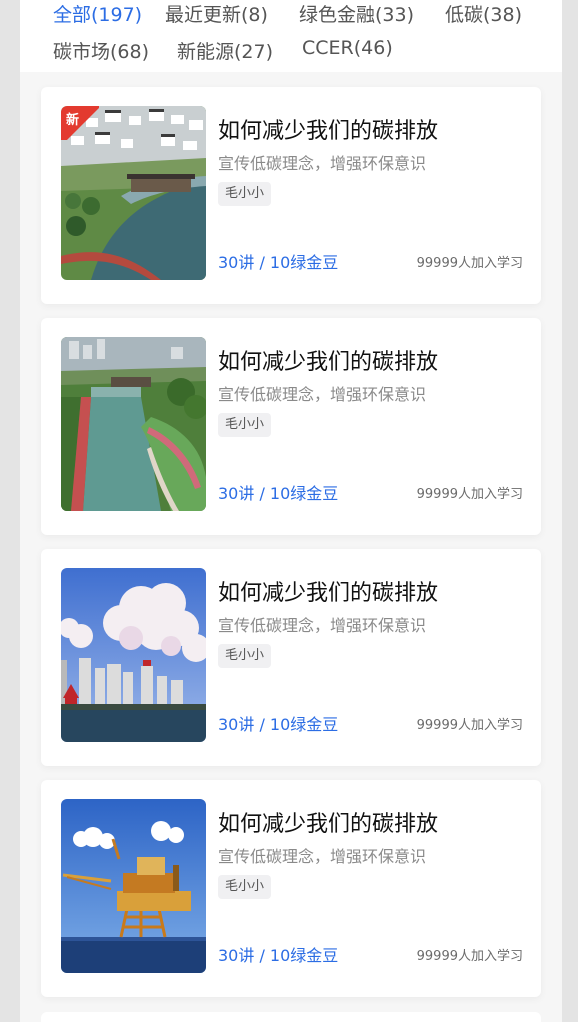  I want to click on filter-recent: 最近更新(8), so click(216, 13).